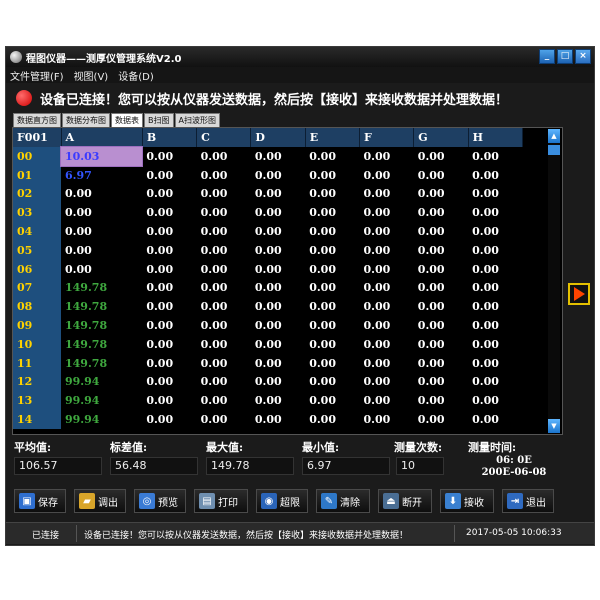 The height and width of the screenshot is (600, 600). What do you see at coordinates (37, 250) in the screenshot?
I see `row-header: 05` at bounding box center [37, 250].